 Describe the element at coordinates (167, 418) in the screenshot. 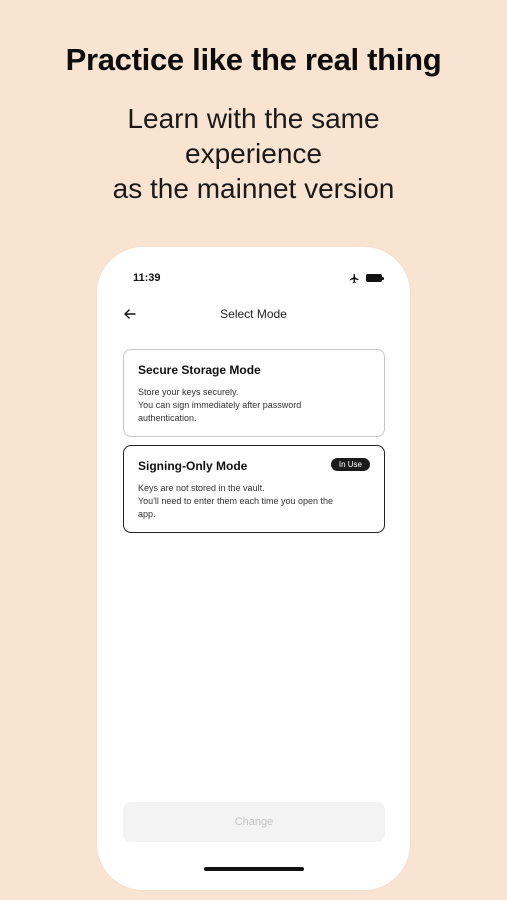

I see `mode-card-description-line: authentication.` at that location.